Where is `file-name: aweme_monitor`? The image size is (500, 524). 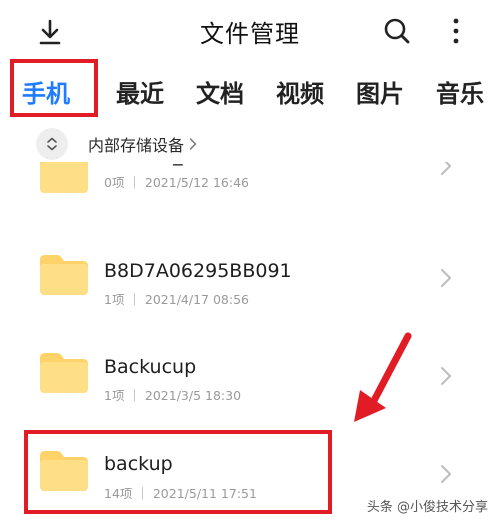 file-name: aweme_monitor is located at coordinates (180, 164).